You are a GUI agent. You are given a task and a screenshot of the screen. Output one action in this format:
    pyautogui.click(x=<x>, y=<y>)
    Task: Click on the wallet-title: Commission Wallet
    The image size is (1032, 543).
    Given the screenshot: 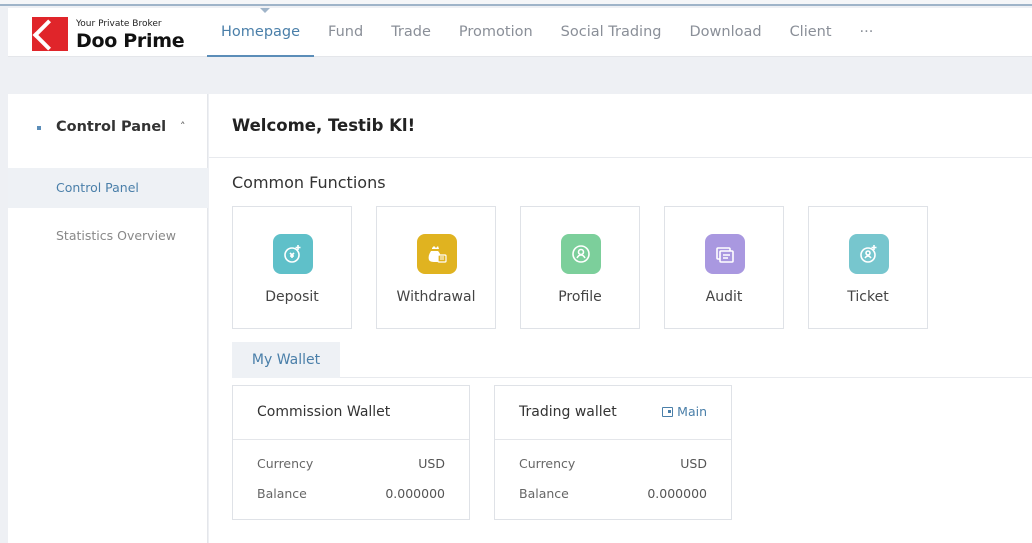 What is the action you would take?
    pyautogui.click(x=324, y=412)
    